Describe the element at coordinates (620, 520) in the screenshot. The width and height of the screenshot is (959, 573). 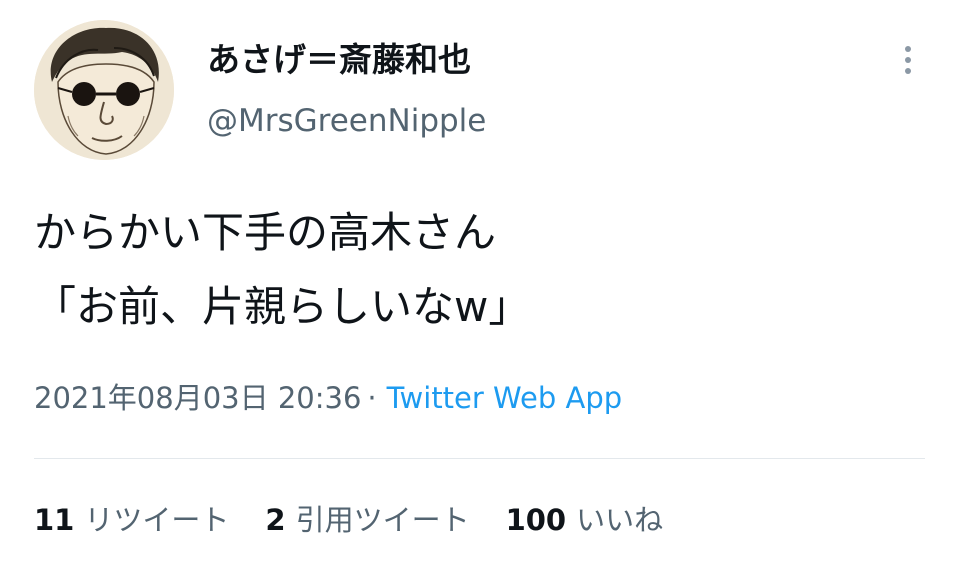
I see `likes-label: いいね` at that location.